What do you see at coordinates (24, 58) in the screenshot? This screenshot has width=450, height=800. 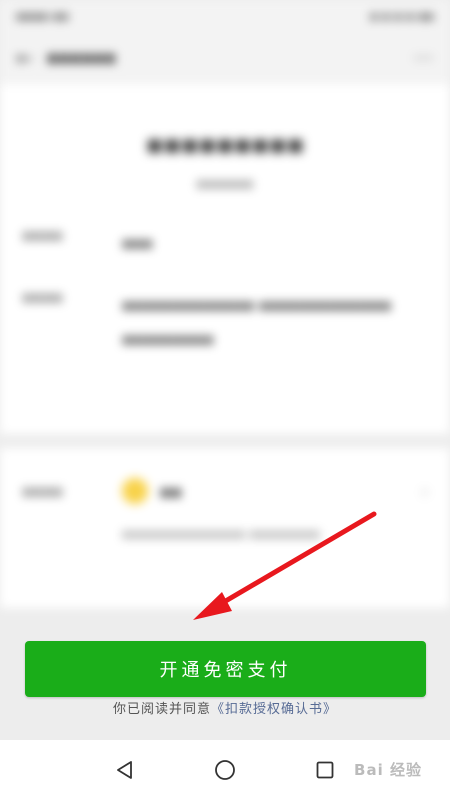 I see `back-arrow-icon: ←` at bounding box center [24, 58].